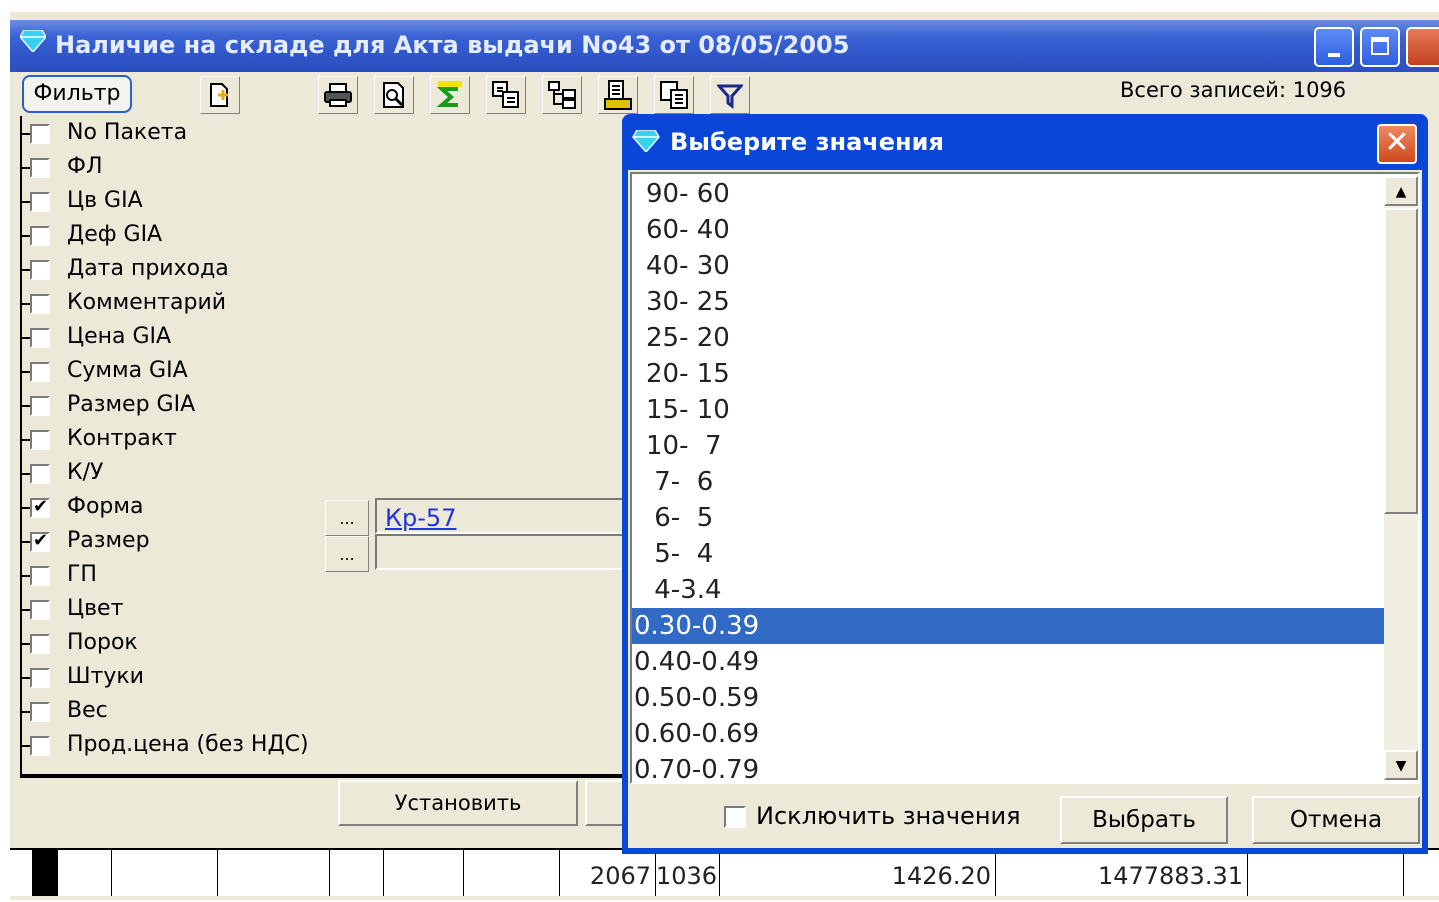 Image resolution: width=1439 pixels, height=902 pixels. What do you see at coordinates (888, 816) in the screenshot?
I see `exclude-label: Исключить значения` at bounding box center [888, 816].